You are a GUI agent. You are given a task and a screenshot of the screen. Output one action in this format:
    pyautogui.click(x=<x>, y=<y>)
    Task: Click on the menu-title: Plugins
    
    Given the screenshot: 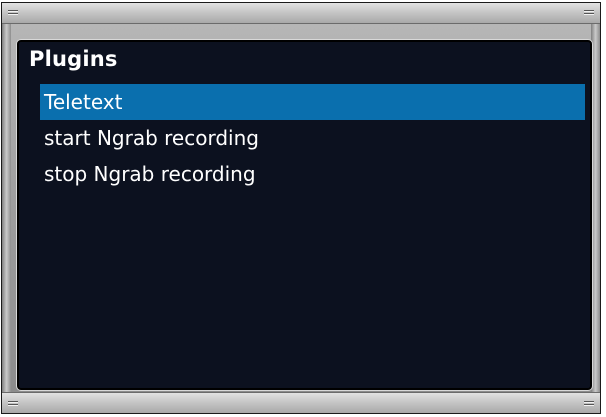 What is the action you would take?
    pyautogui.click(x=73, y=59)
    